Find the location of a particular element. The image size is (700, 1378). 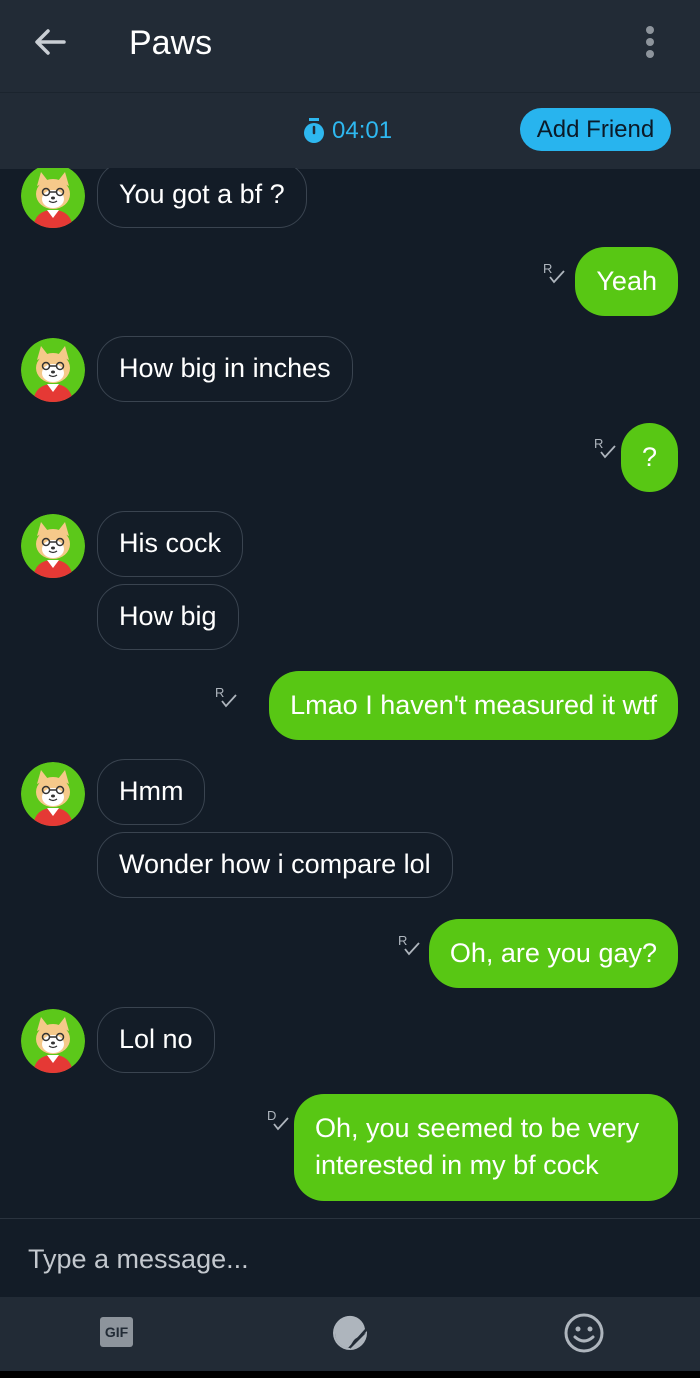

incoming-message: You got a bf ? is located at coordinates (202, 198).